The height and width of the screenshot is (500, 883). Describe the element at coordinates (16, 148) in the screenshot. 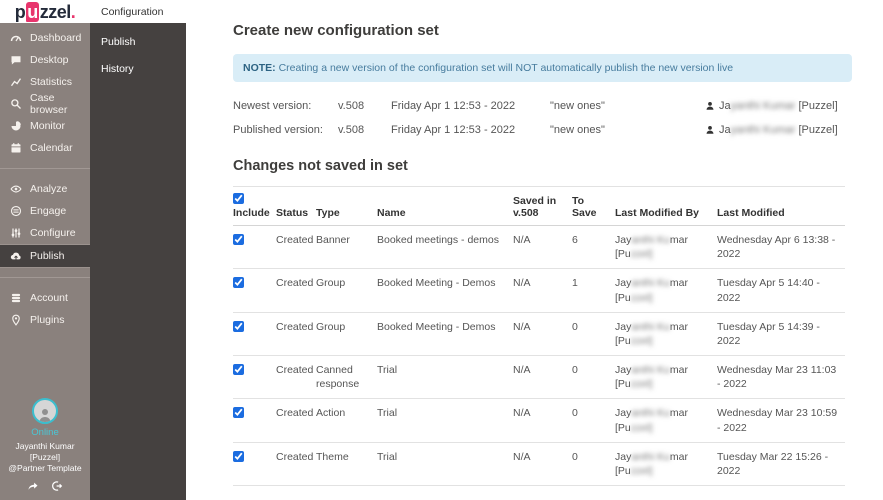

I see `calendar-icon` at that location.